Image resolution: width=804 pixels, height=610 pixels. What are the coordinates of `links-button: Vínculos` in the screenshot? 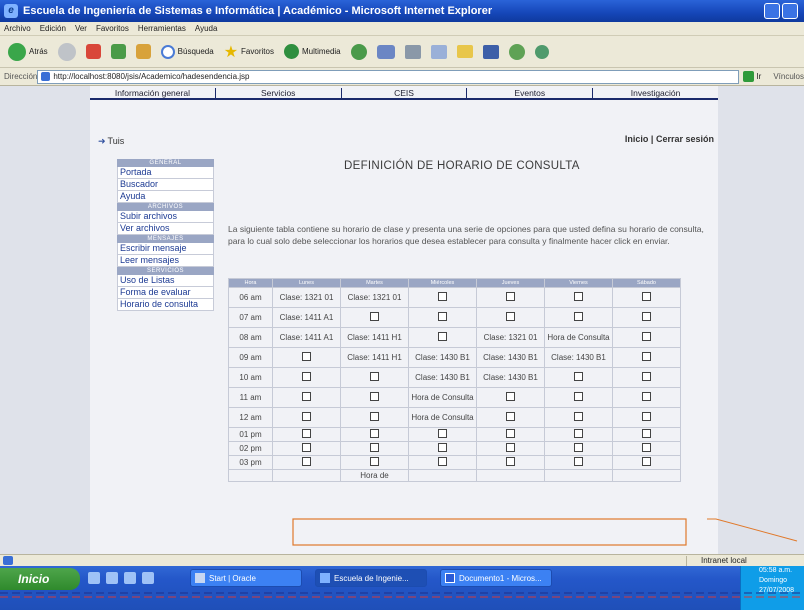 It's located at (788, 76).